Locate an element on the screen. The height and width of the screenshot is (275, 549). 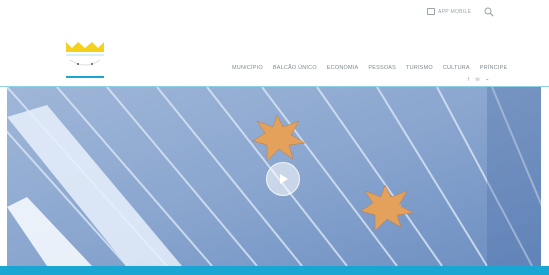
hero-left-gutter is located at coordinates (3, 176).